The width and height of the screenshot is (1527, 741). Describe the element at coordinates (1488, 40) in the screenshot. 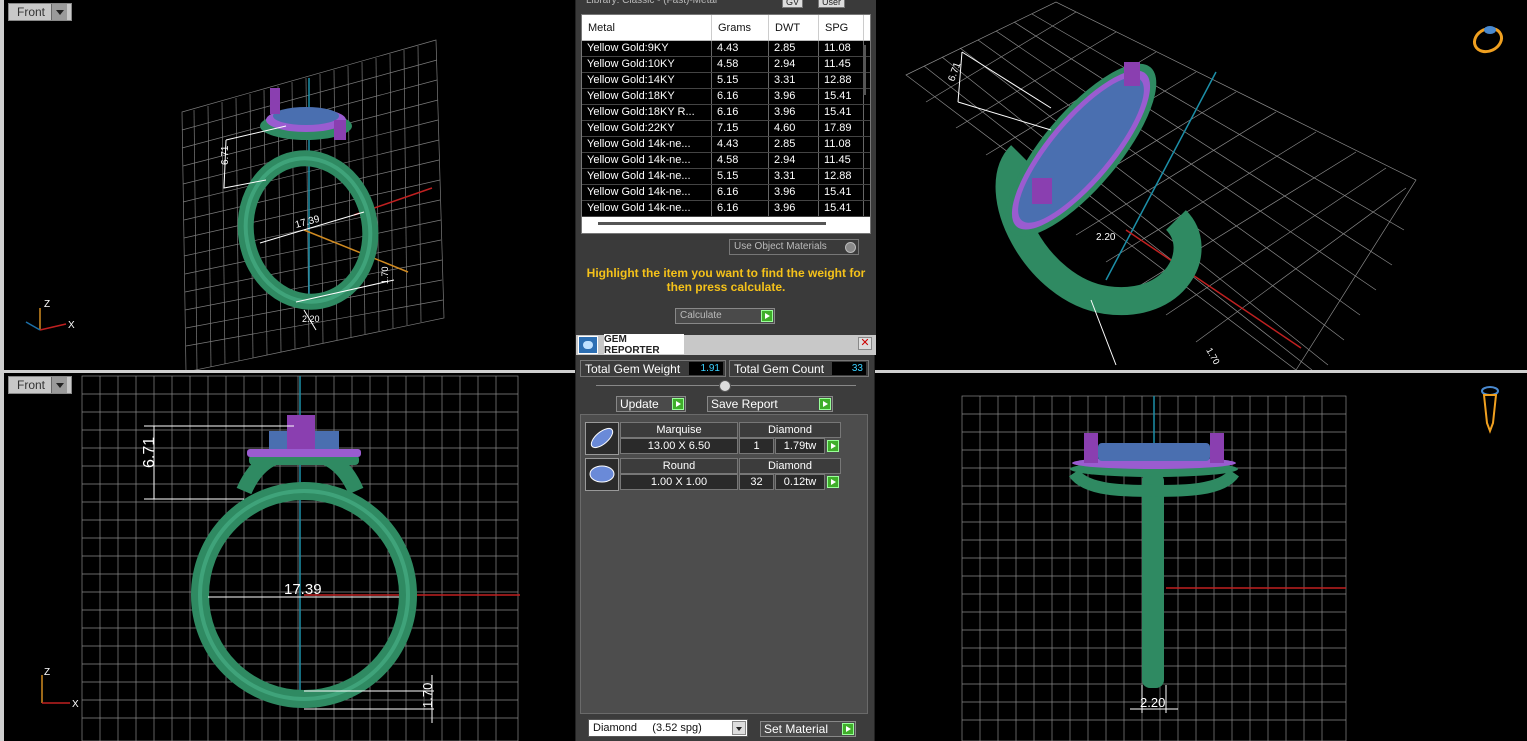

I see `ring-view-icon` at that location.